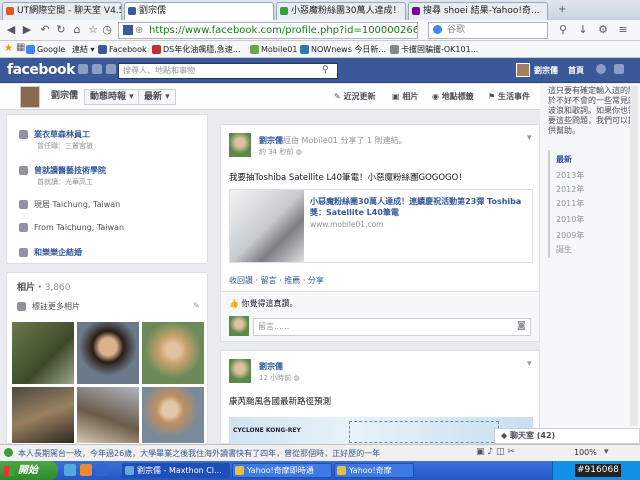 This screenshot has height=480, width=640. Describe the element at coordinates (603, 30) in the screenshot. I see `tools-icon: ⚙` at that location.